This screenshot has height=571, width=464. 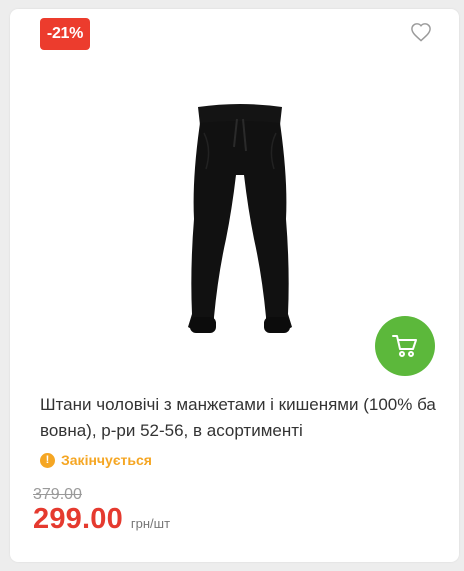 I want to click on stock-status: ! Закінчується, so click(x=96, y=460).